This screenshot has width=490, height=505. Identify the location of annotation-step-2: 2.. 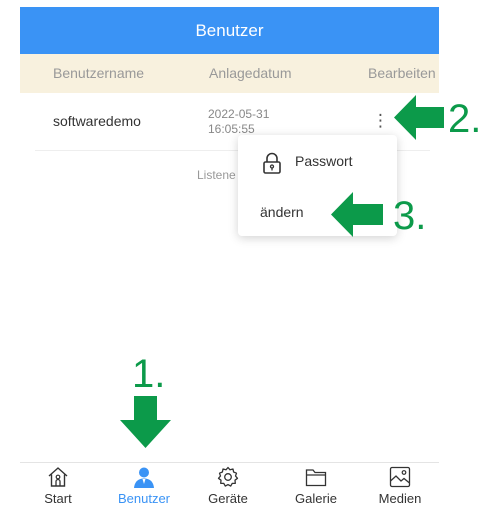
(465, 119).